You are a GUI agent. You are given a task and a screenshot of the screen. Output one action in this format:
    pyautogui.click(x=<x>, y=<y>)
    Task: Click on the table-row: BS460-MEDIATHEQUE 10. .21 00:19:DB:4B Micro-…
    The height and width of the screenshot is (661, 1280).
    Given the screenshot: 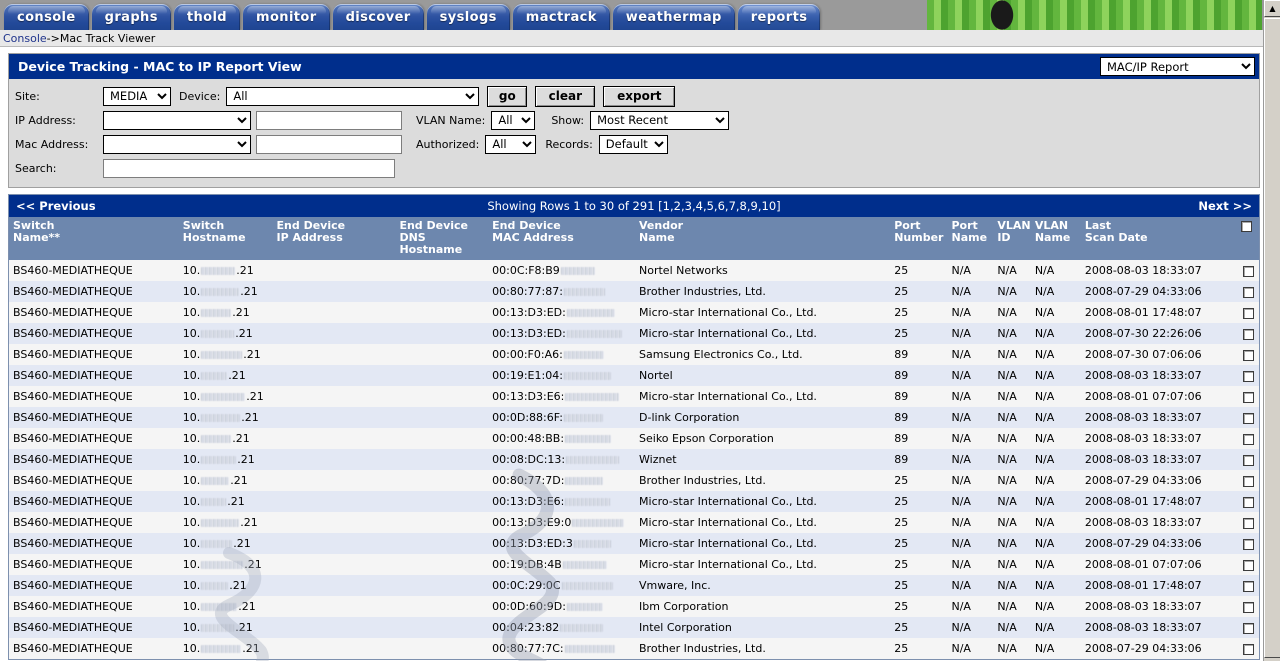 What is the action you would take?
    pyautogui.click(x=634, y=564)
    